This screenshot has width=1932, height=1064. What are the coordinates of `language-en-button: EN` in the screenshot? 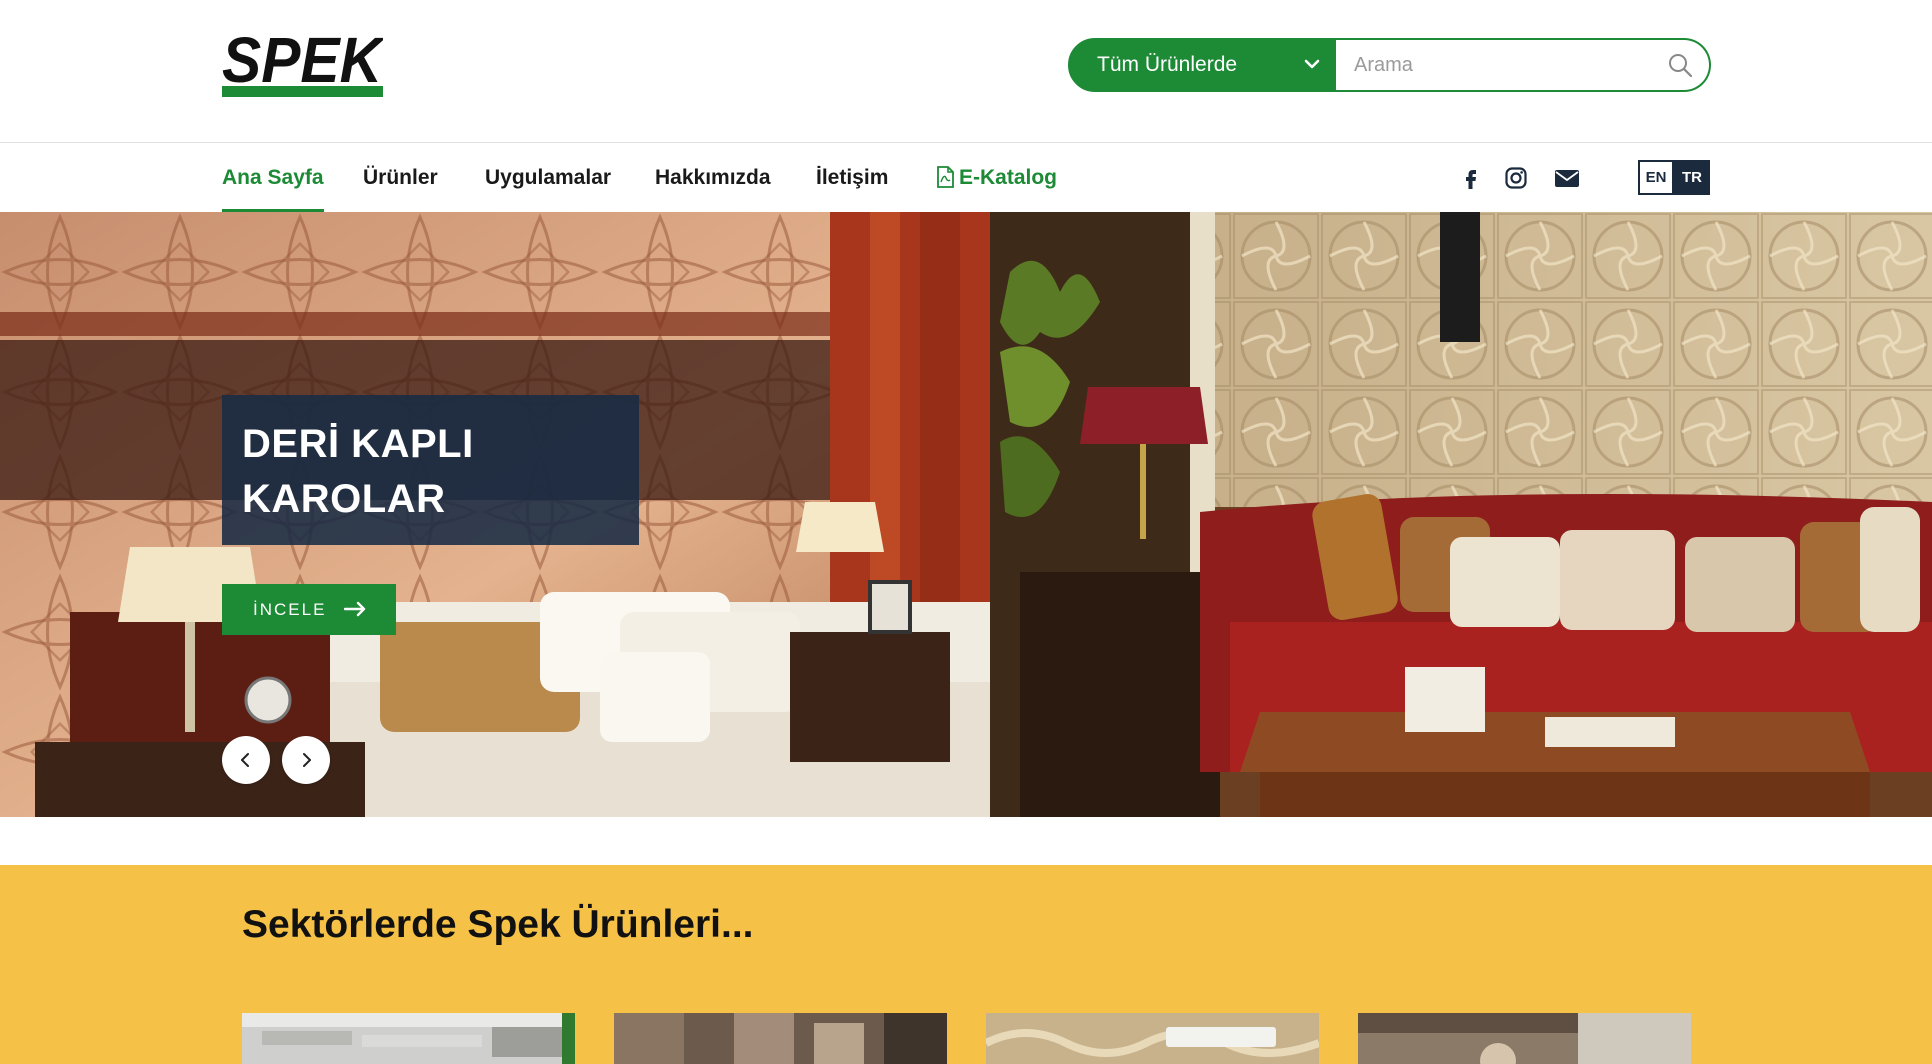 It's located at (1656, 177).